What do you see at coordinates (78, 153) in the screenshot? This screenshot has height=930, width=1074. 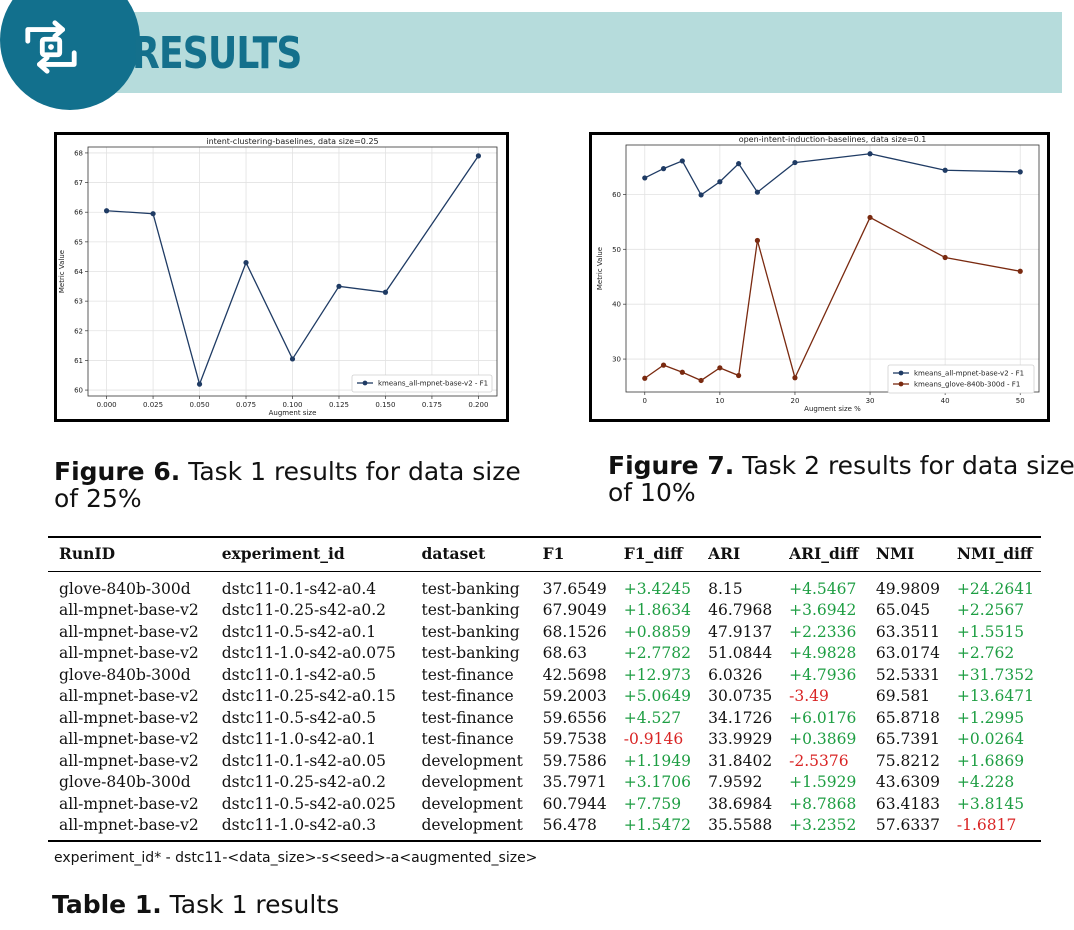 I see `y-tick-label: 68` at bounding box center [78, 153].